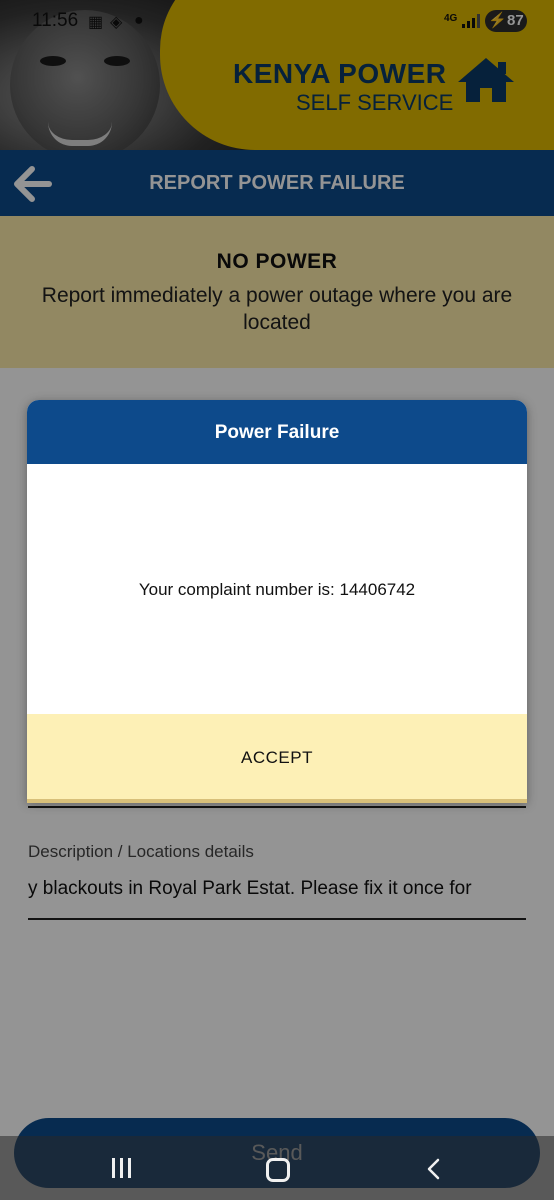 Image resolution: width=554 pixels, height=1200 pixels. Describe the element at coordinates (278, 1170) in the screenshot. I see `home-icon` at that location.